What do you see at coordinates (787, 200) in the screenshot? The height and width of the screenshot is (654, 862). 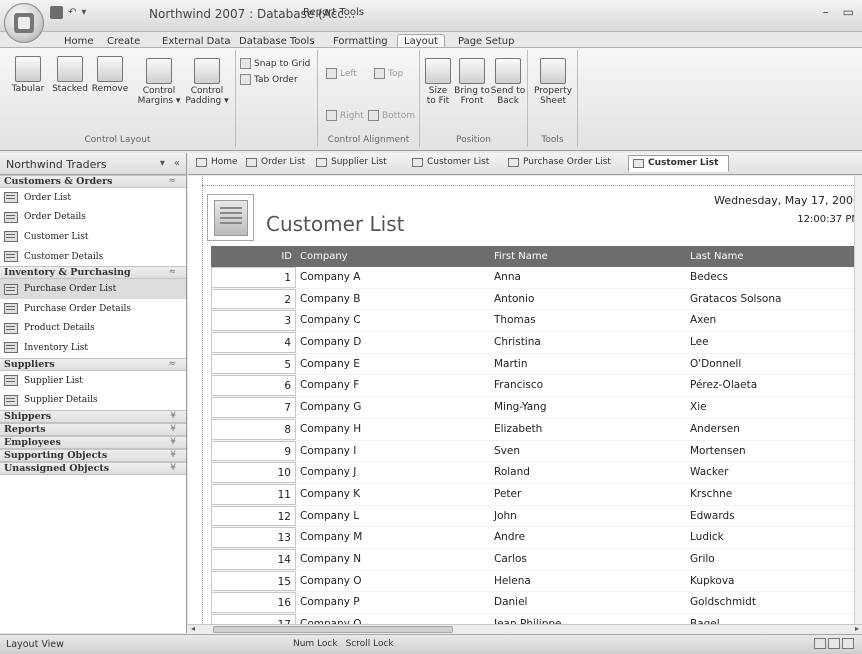 I see `report-date: Wednesday, May 17, 2006` at bounding box center [787, 200].